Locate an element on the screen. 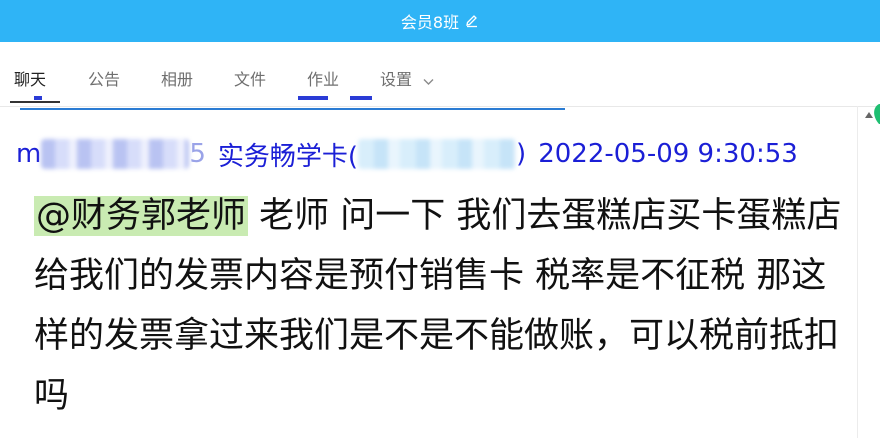  tab-chat: 聊天 is located at coordinates (30, 80).